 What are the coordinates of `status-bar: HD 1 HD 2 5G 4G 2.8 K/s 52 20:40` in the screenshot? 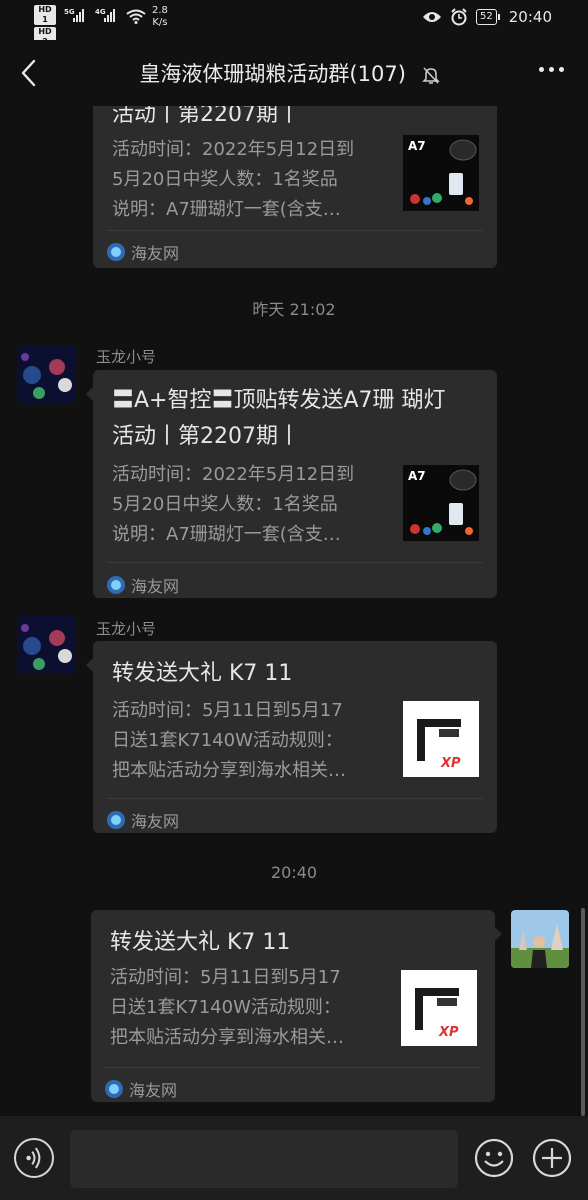 It's located at (294, 23).